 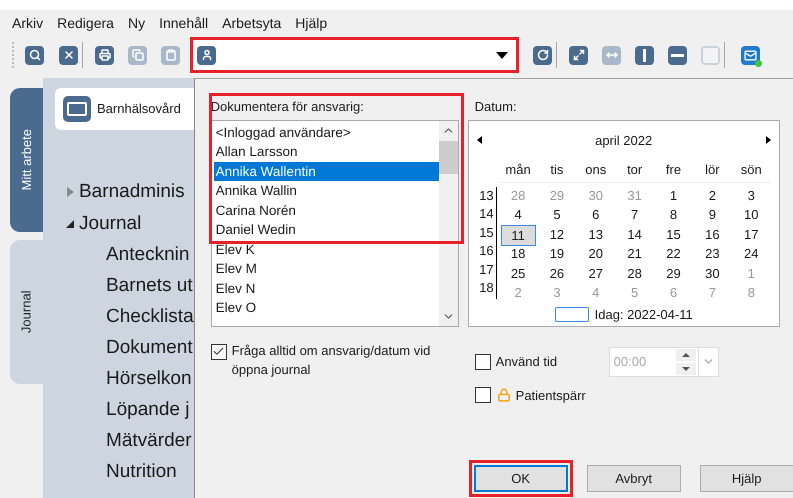 I want to click on calendar-day: 27, so click(x=596, y=273).